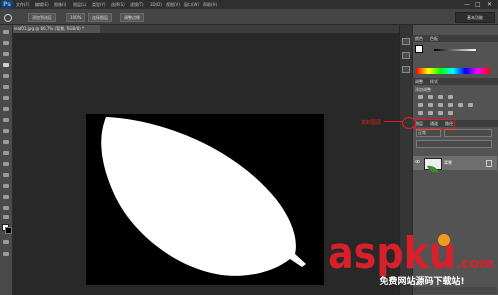 The width and height of the screenshot is (498, 295). What do you see at coordinates (6, 142) in the screenshot?
I see `eraser-tool-icon` at bounding box center [6, 142].